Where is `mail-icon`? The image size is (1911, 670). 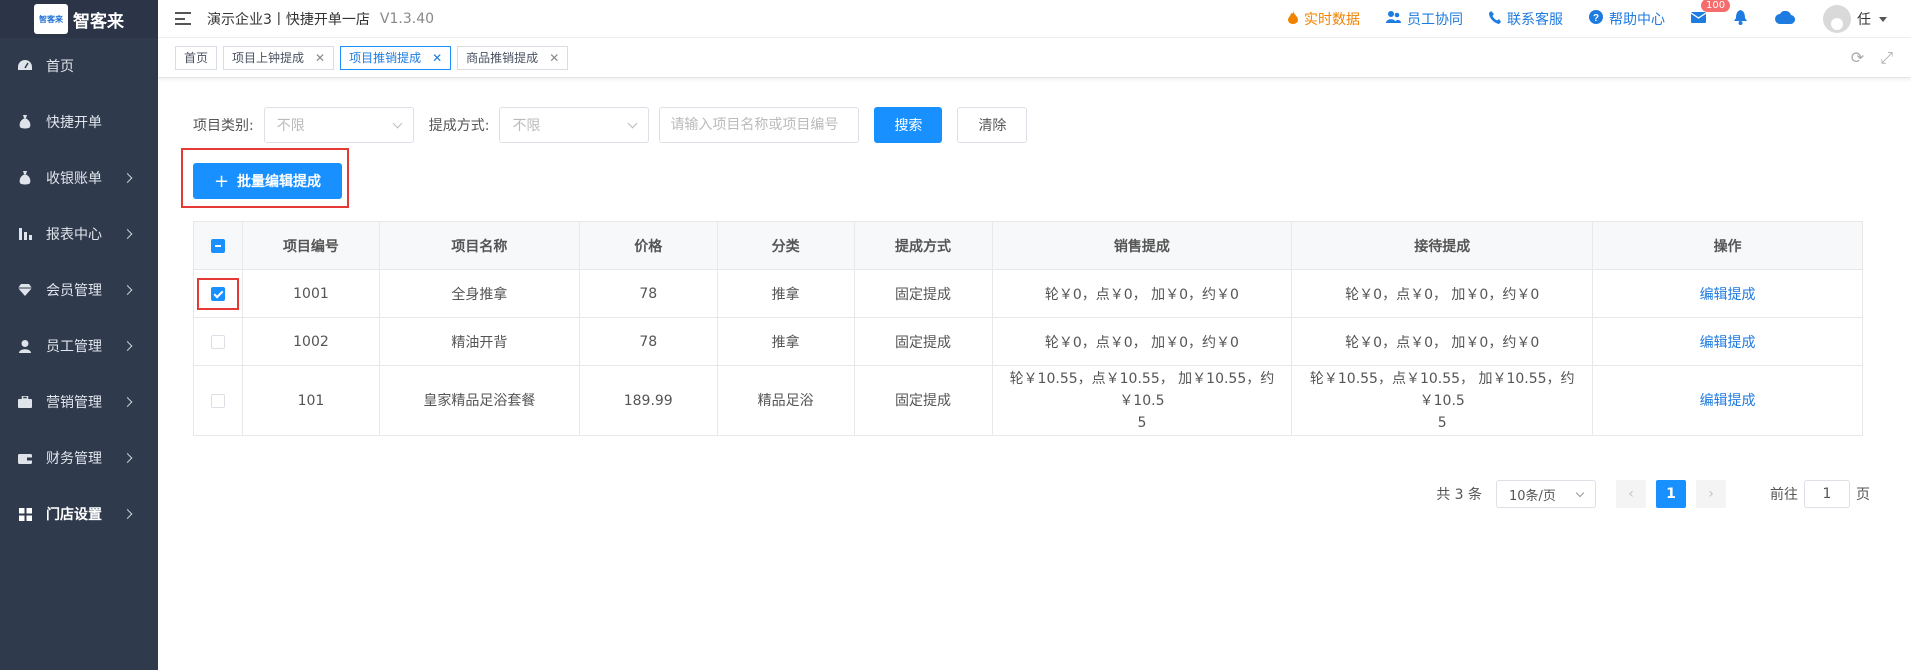
mail-icon is located at coordinates (1698, 19).